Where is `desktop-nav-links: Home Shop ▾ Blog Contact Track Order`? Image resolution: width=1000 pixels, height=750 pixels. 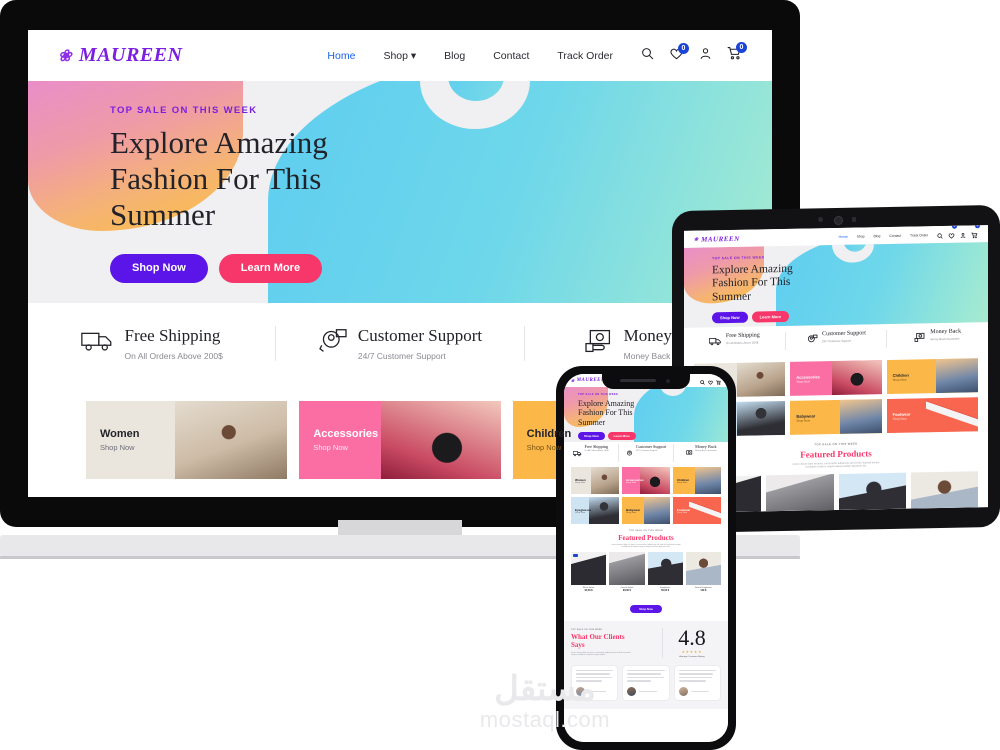
desktop-nav-links: Home Shop ▾ Blog Contact Track Order is located at coordinates (470, 56).